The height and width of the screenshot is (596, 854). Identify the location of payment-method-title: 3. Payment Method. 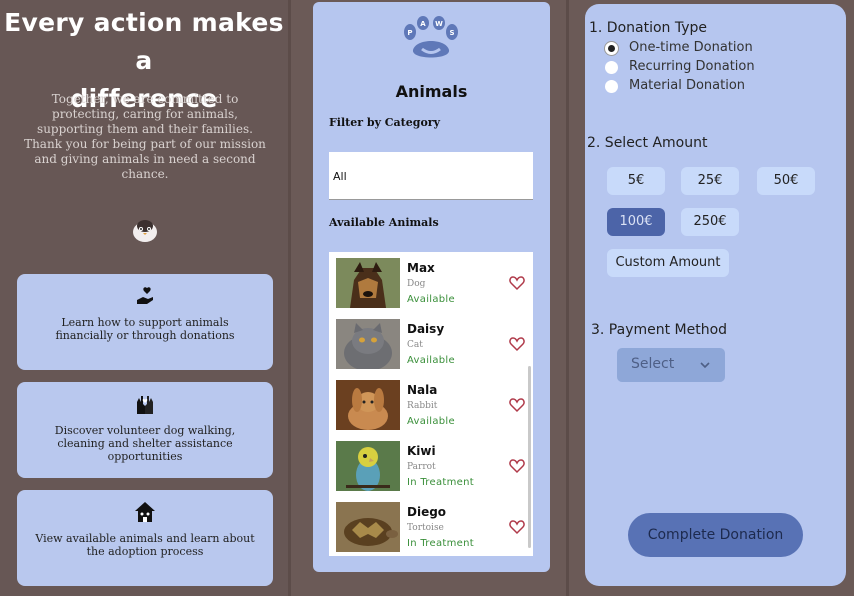
(659, 330).